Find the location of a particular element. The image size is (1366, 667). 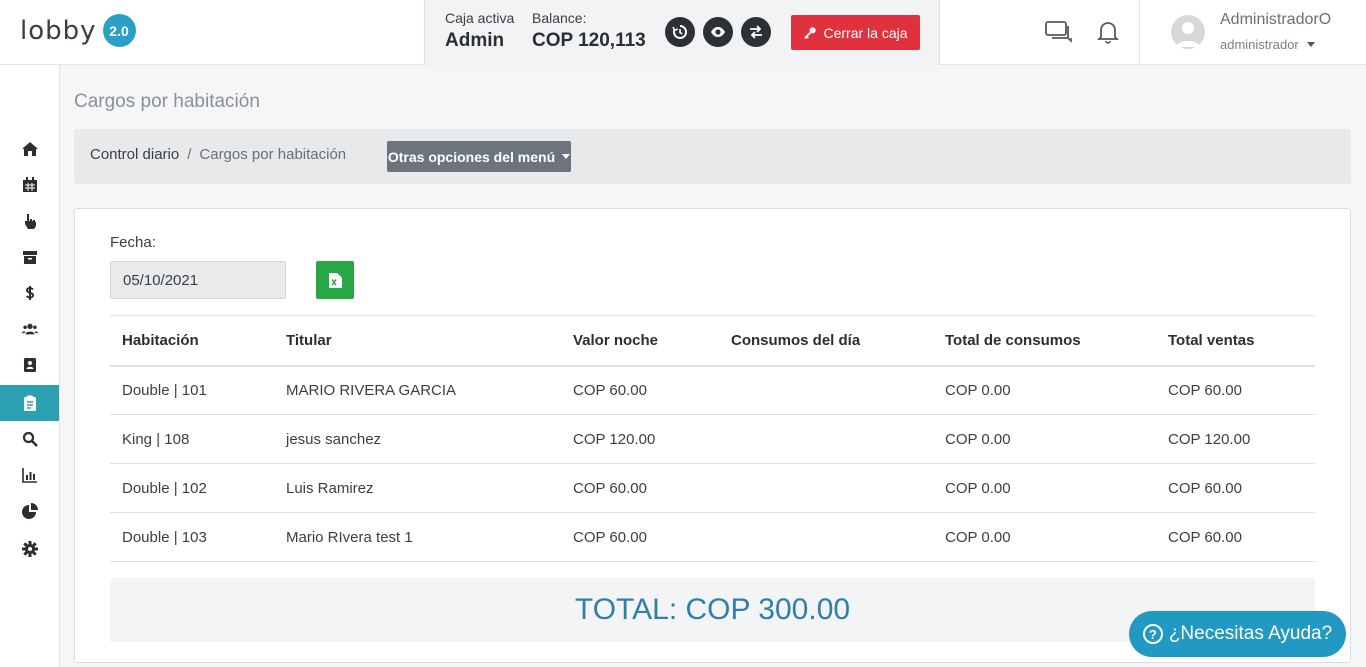

gear-icon is located at coordinates (29, 549).